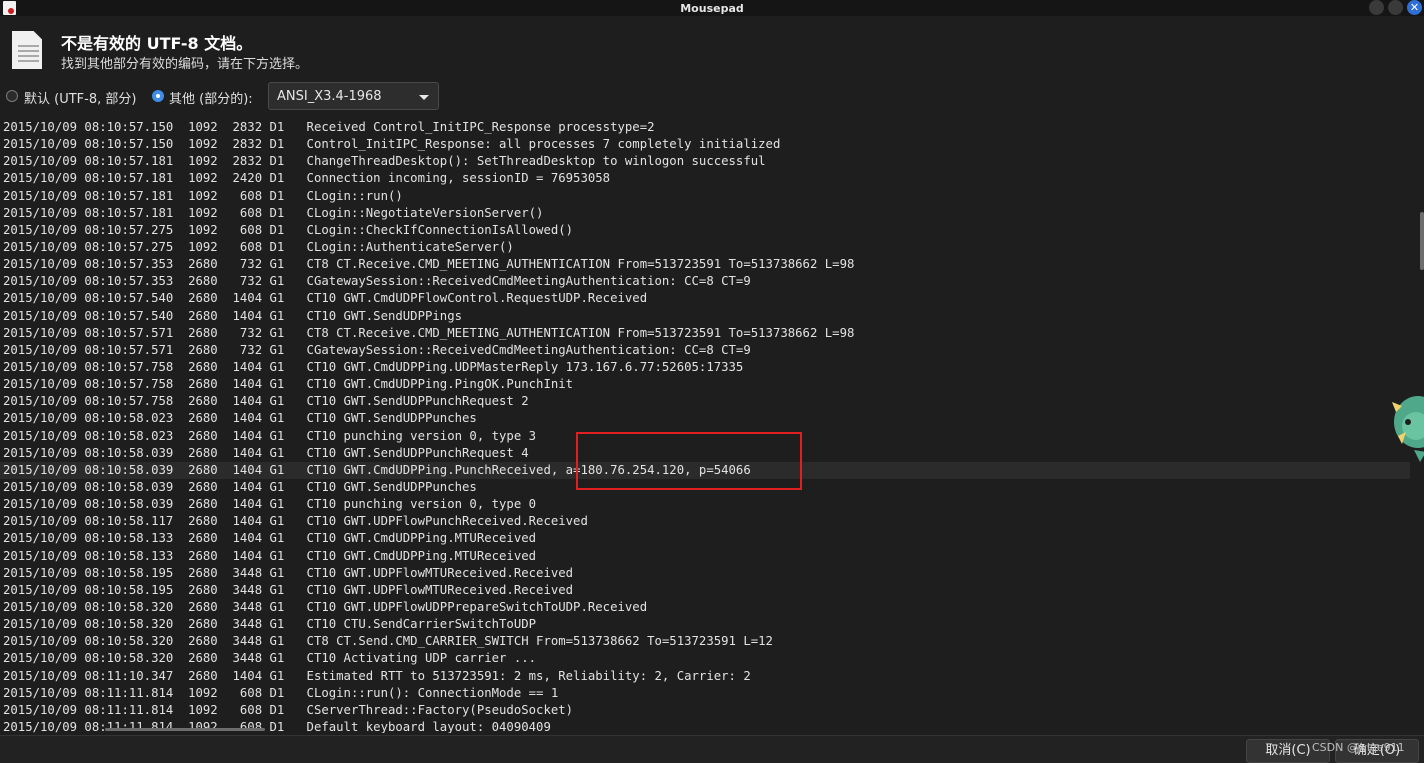  What do you see at coordinates (329, 96) in the screenshot?
I see `encoding-dropdown-value: ANSI_X3.4-1968` at bounding box center [329, 96].